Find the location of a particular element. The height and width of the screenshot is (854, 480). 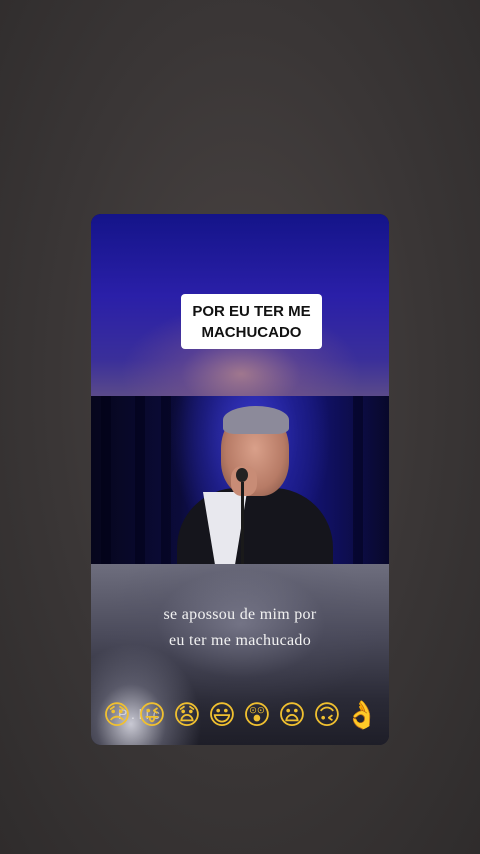

upside-down-face-icon: 🙃 is located at coordinates (327, 716).